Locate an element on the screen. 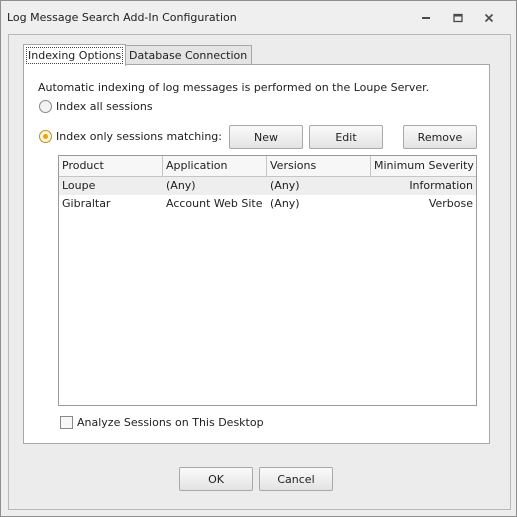 Image resolution: width=517 pixels, height=517 pixels. table-row: Loupe (Any) (Any) Information is located at coordinates (267, 186).